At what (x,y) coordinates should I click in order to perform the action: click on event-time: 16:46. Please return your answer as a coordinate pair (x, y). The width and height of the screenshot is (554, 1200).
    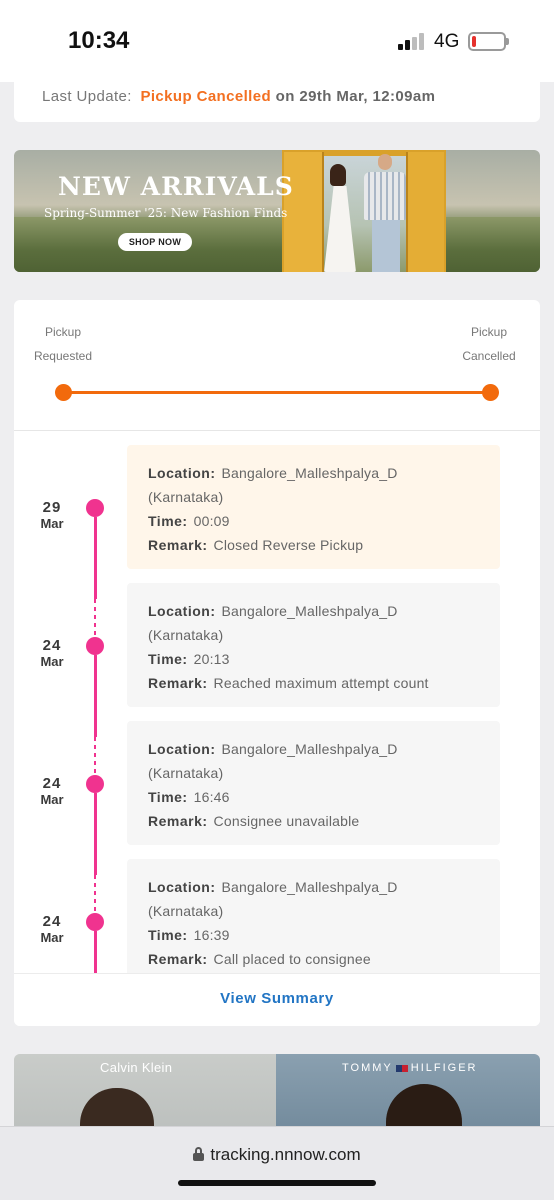
    Looking at the image, I should click on (211, 797).